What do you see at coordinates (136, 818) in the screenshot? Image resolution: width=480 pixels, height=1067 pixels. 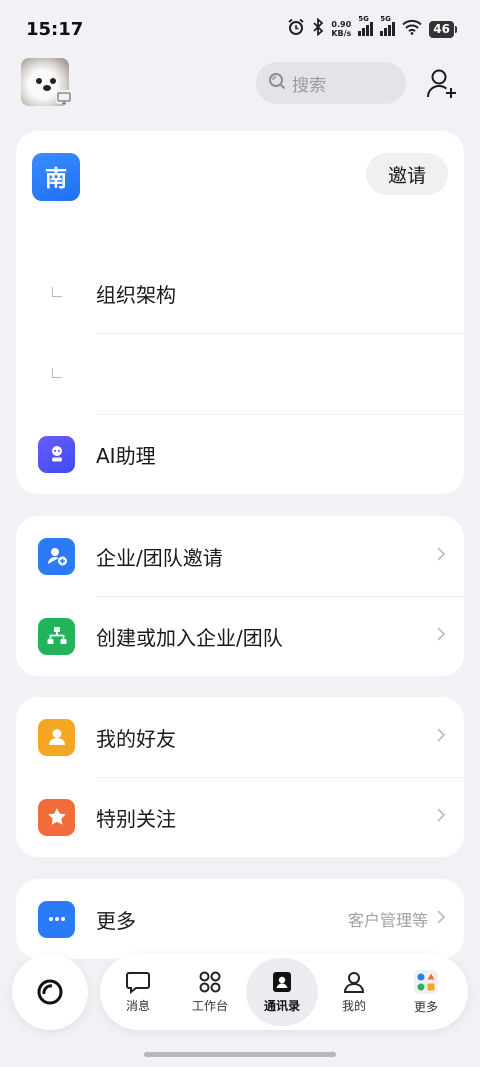 I see `list-item-label: 特别关注` at bounding box center [136, 818].